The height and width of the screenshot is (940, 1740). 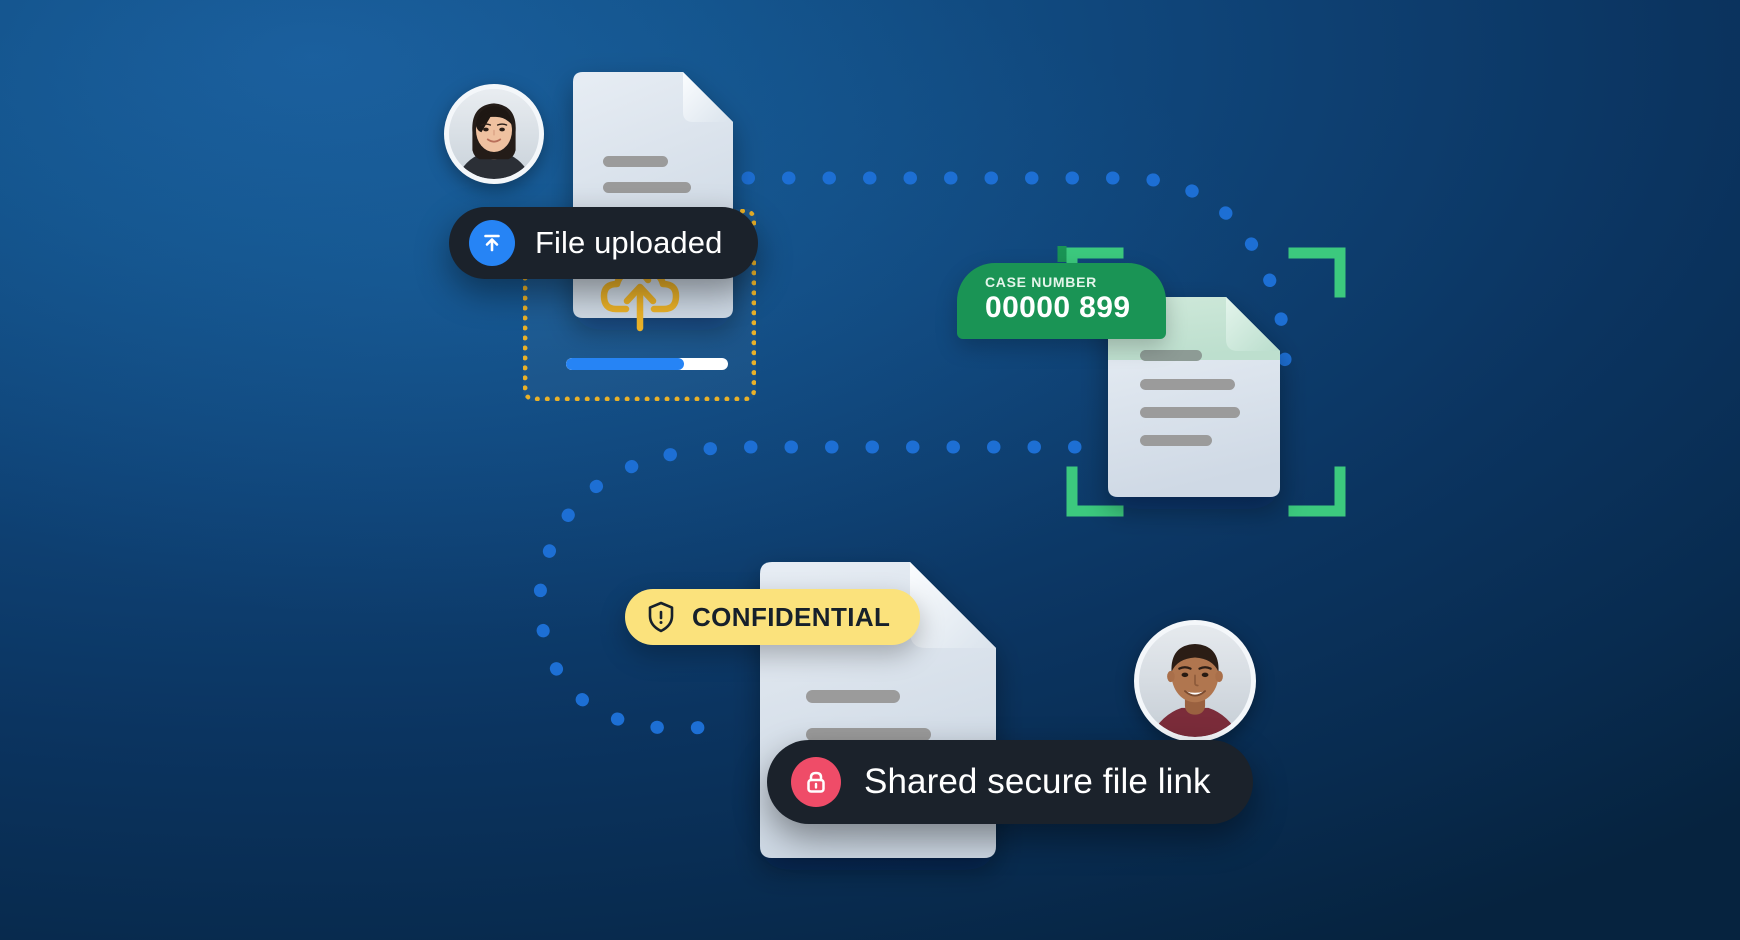 What do you see at coordinates (1058, 307) in the screenshot?
I see `case-number-value: 00000 899` at bounding box center [1058, 307].